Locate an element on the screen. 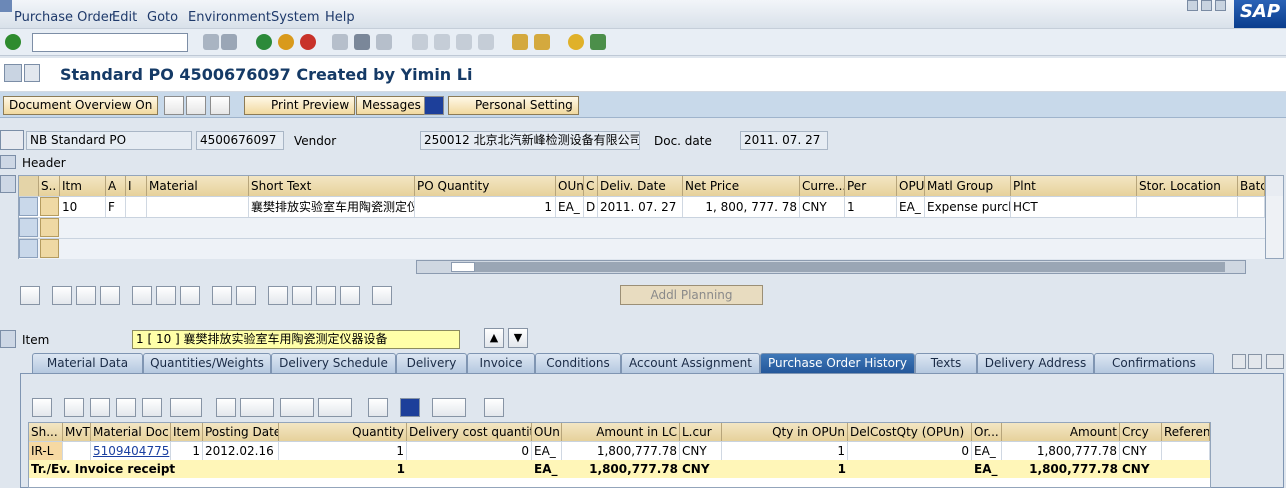 This screenshot has width=1286, height=488. enter-check-icon is located at coordinates (13, 42).